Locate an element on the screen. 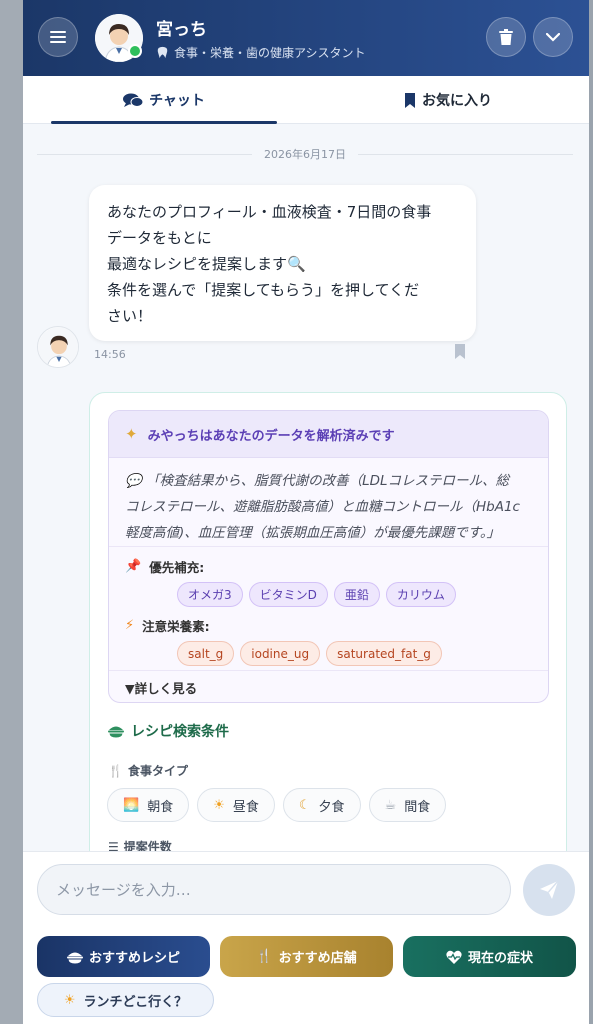  meal-type-label-row: 🍴 食事タイプ is located at coordinates (148, 770).